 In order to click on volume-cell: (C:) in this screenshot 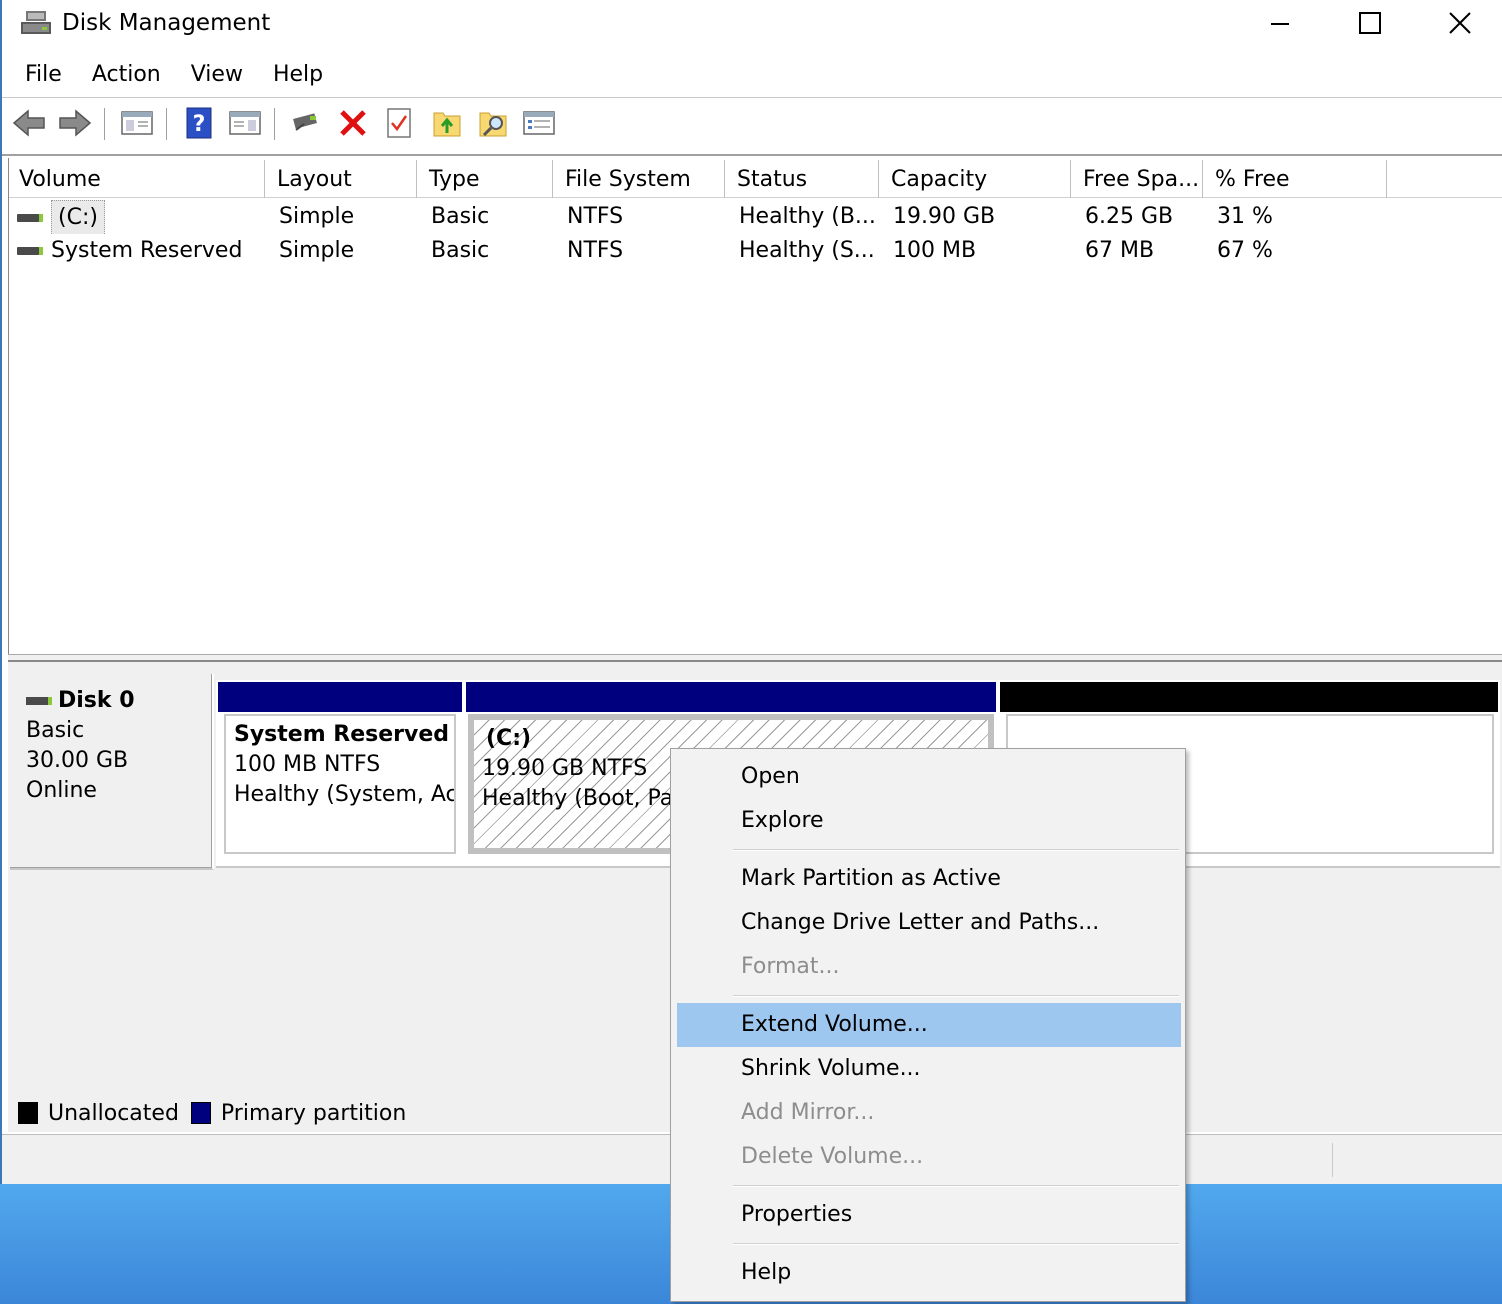, I will do `click(142, 217)`.